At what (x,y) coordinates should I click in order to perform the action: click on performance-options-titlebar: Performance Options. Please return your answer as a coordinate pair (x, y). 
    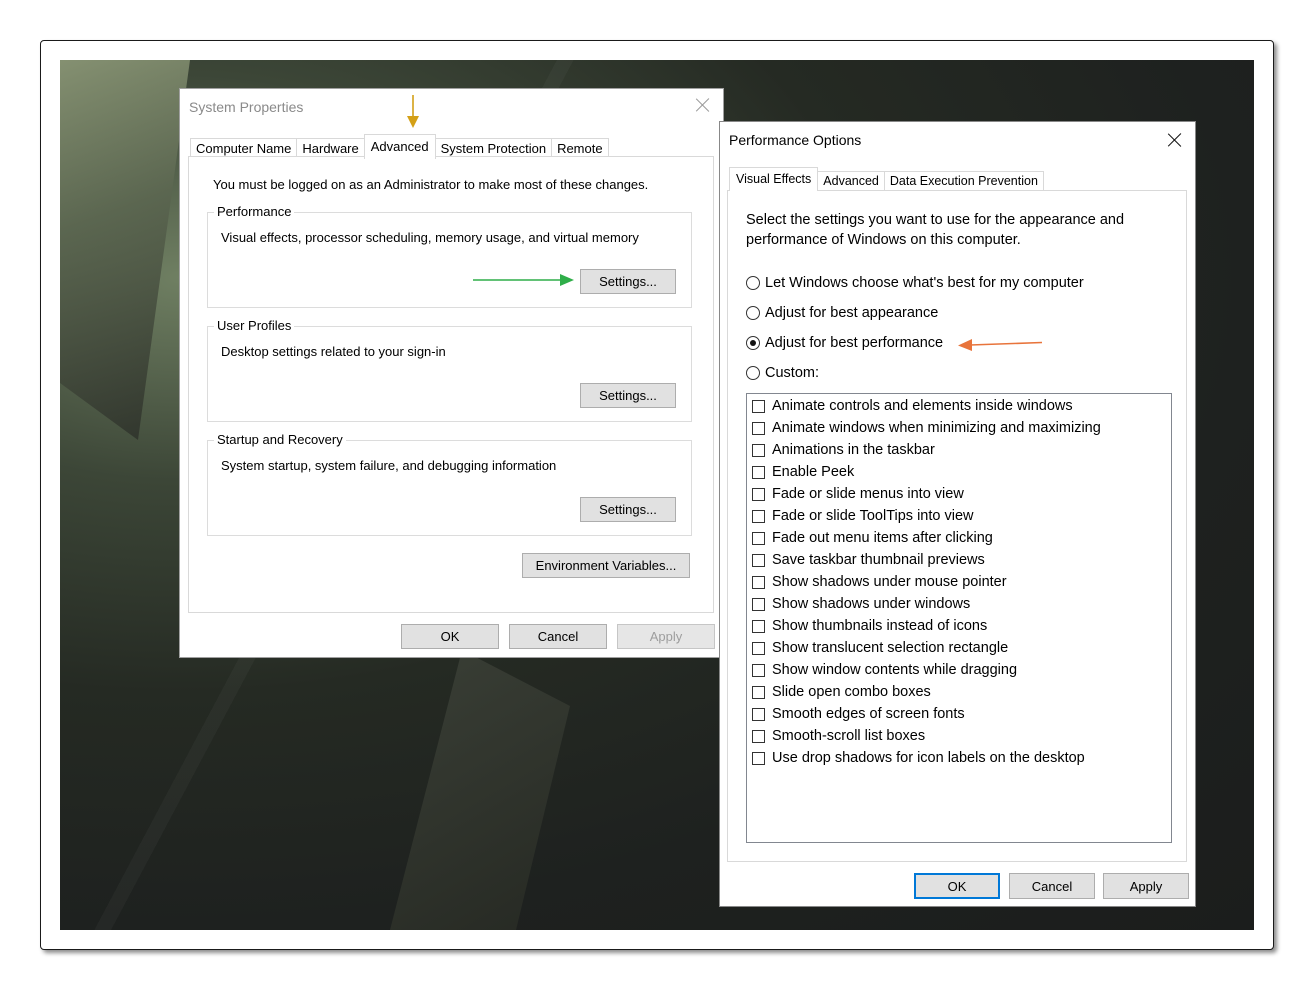
    Looking at the image, I should click on (957, 140).